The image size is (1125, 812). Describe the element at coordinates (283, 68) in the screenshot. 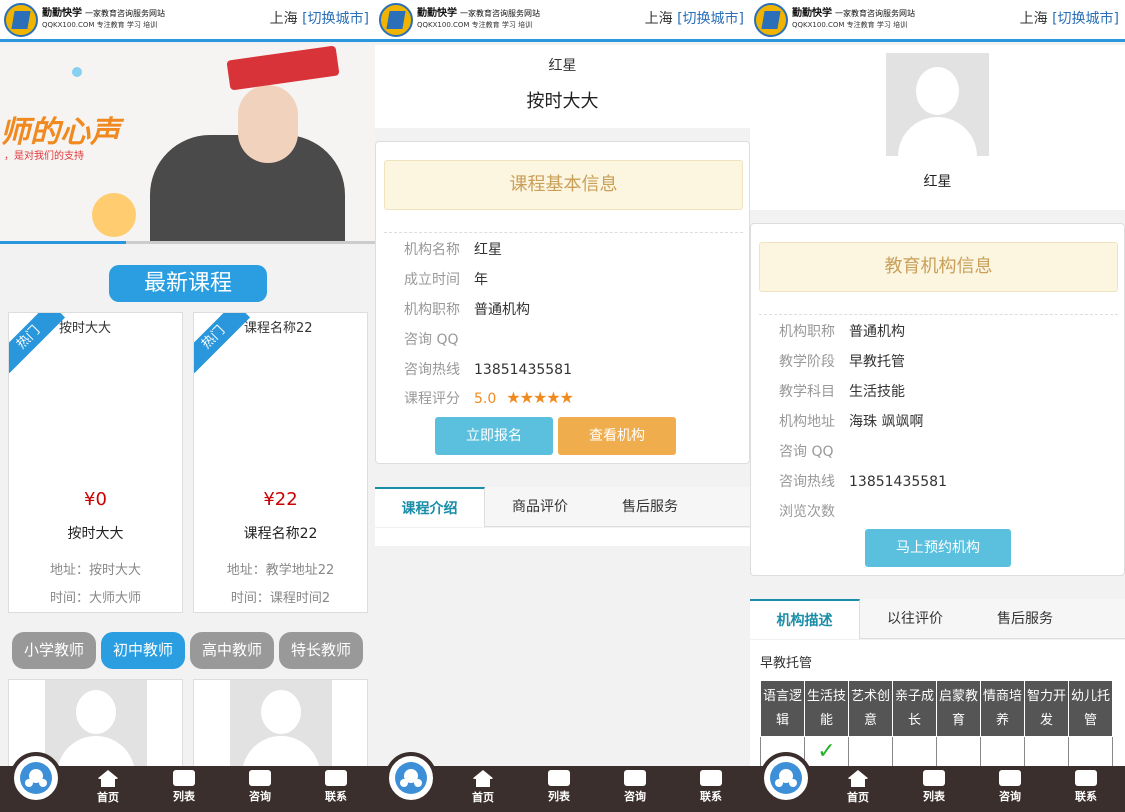

I see `banner-book` at that location.